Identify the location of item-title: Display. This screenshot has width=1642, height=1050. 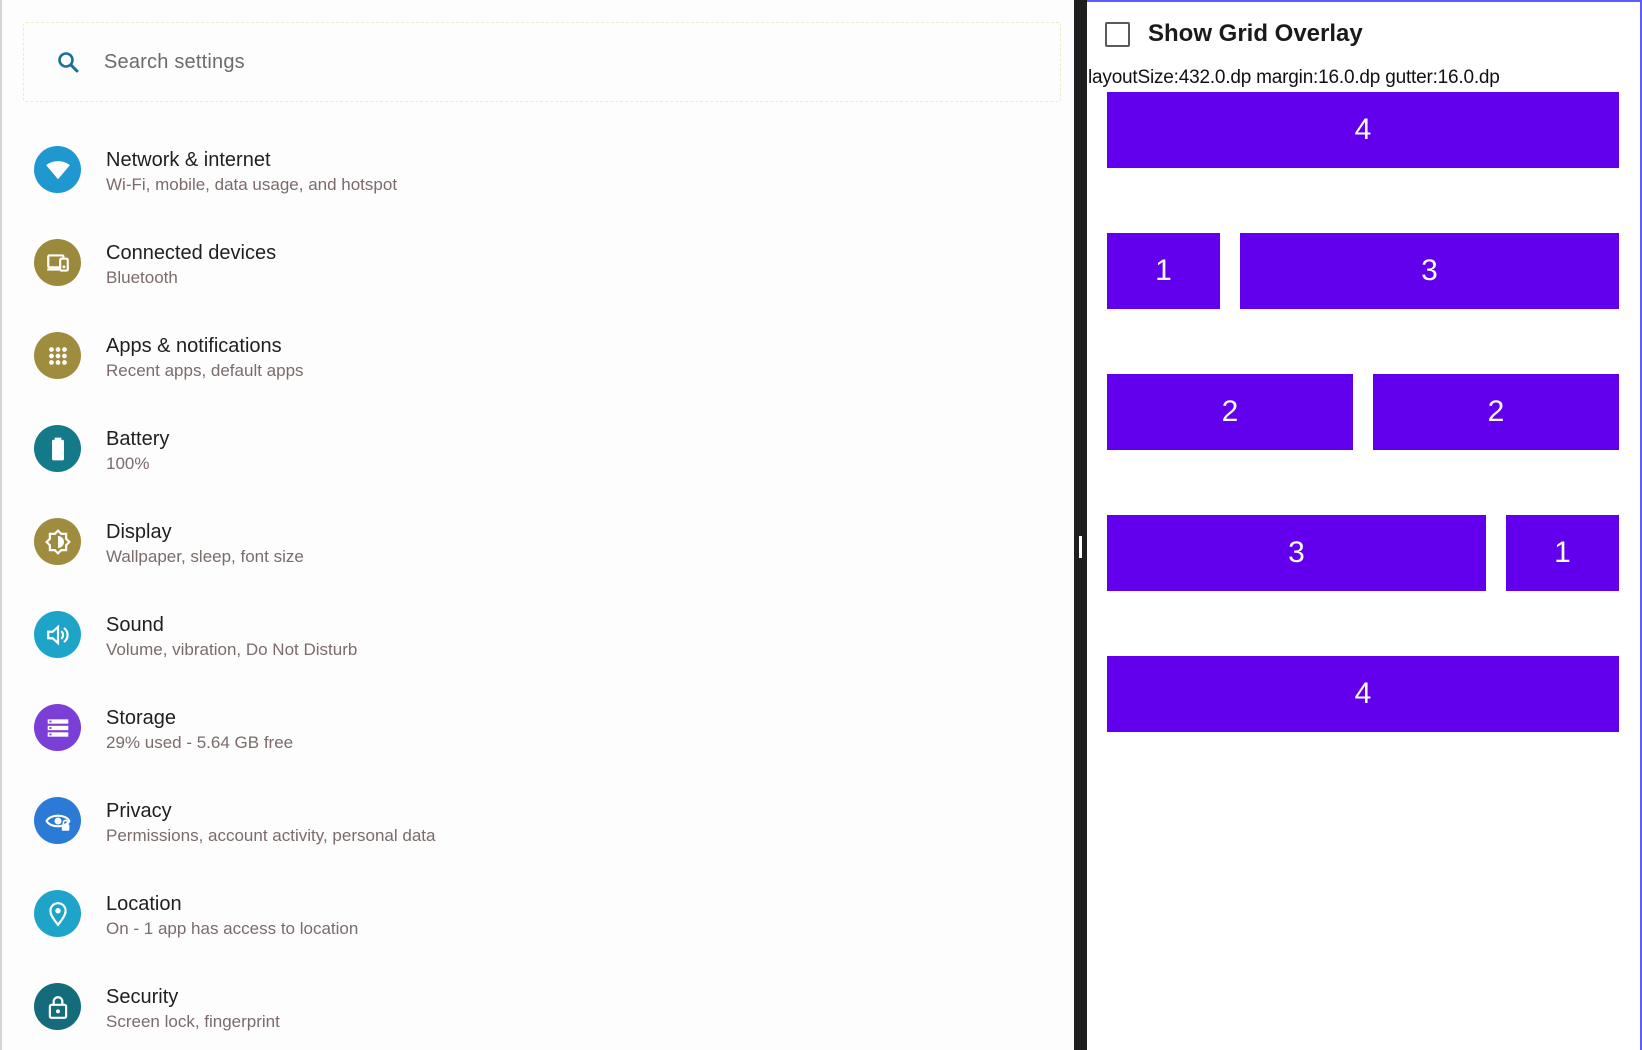
(139, 532).